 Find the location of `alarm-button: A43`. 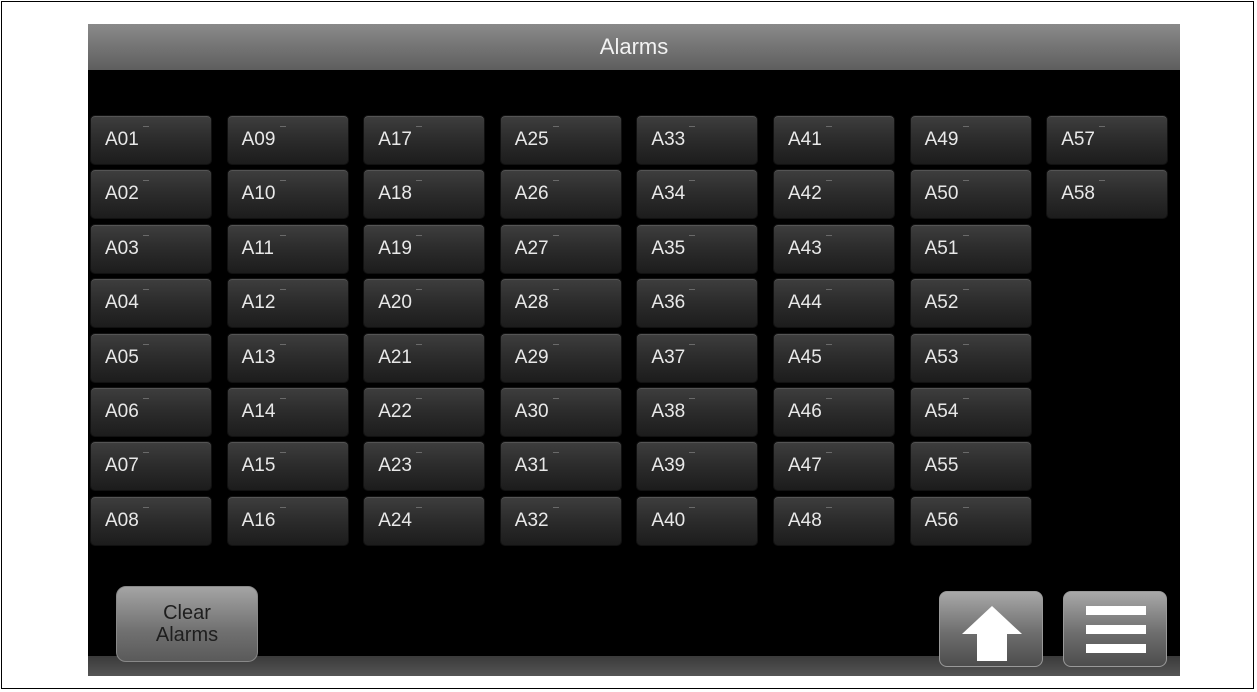

alarm-button: A43 is located at coordinates (834, 248).